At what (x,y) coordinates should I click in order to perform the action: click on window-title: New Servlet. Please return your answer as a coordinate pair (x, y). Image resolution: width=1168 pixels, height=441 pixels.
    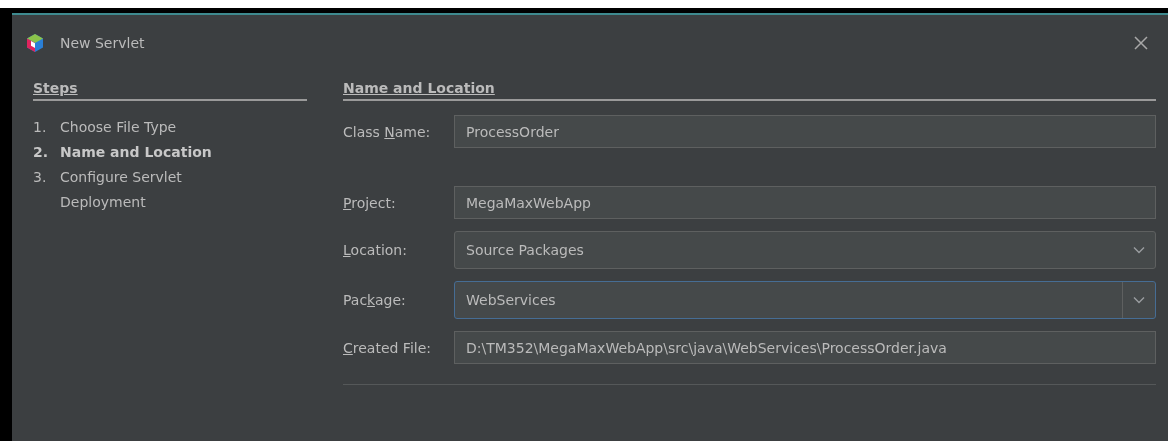
    Looking at the image, I should click on (102, 43).